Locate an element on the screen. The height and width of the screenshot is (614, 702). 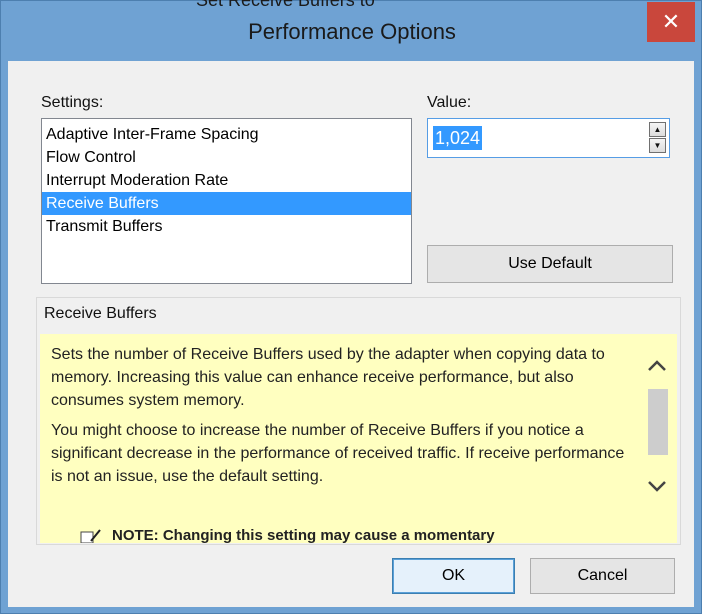
settings-label: Settings: is located at coordinates (72, 102).